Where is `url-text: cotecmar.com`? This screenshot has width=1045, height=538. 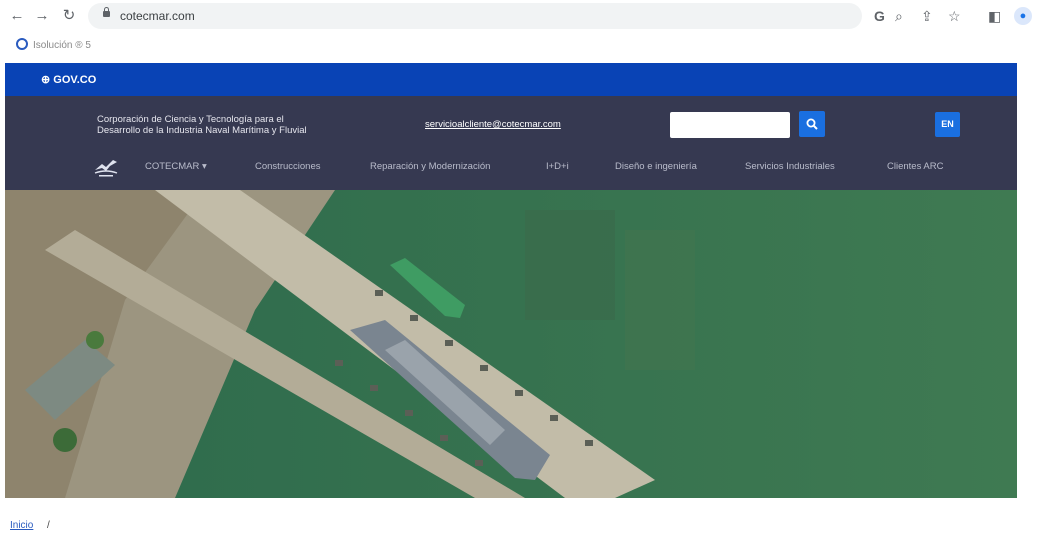
url-text: cotecmar.com is located at coordinates (157, 16).